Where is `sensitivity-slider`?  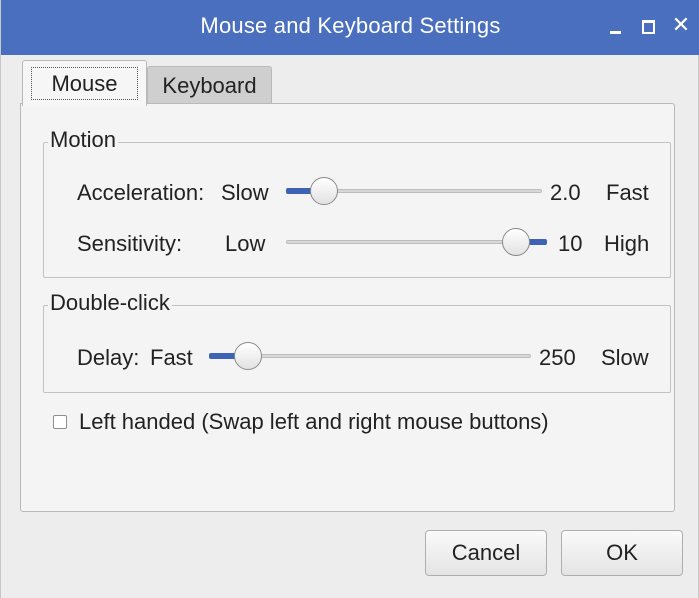 sensitivity-slider is located at coordinates (416, 242).